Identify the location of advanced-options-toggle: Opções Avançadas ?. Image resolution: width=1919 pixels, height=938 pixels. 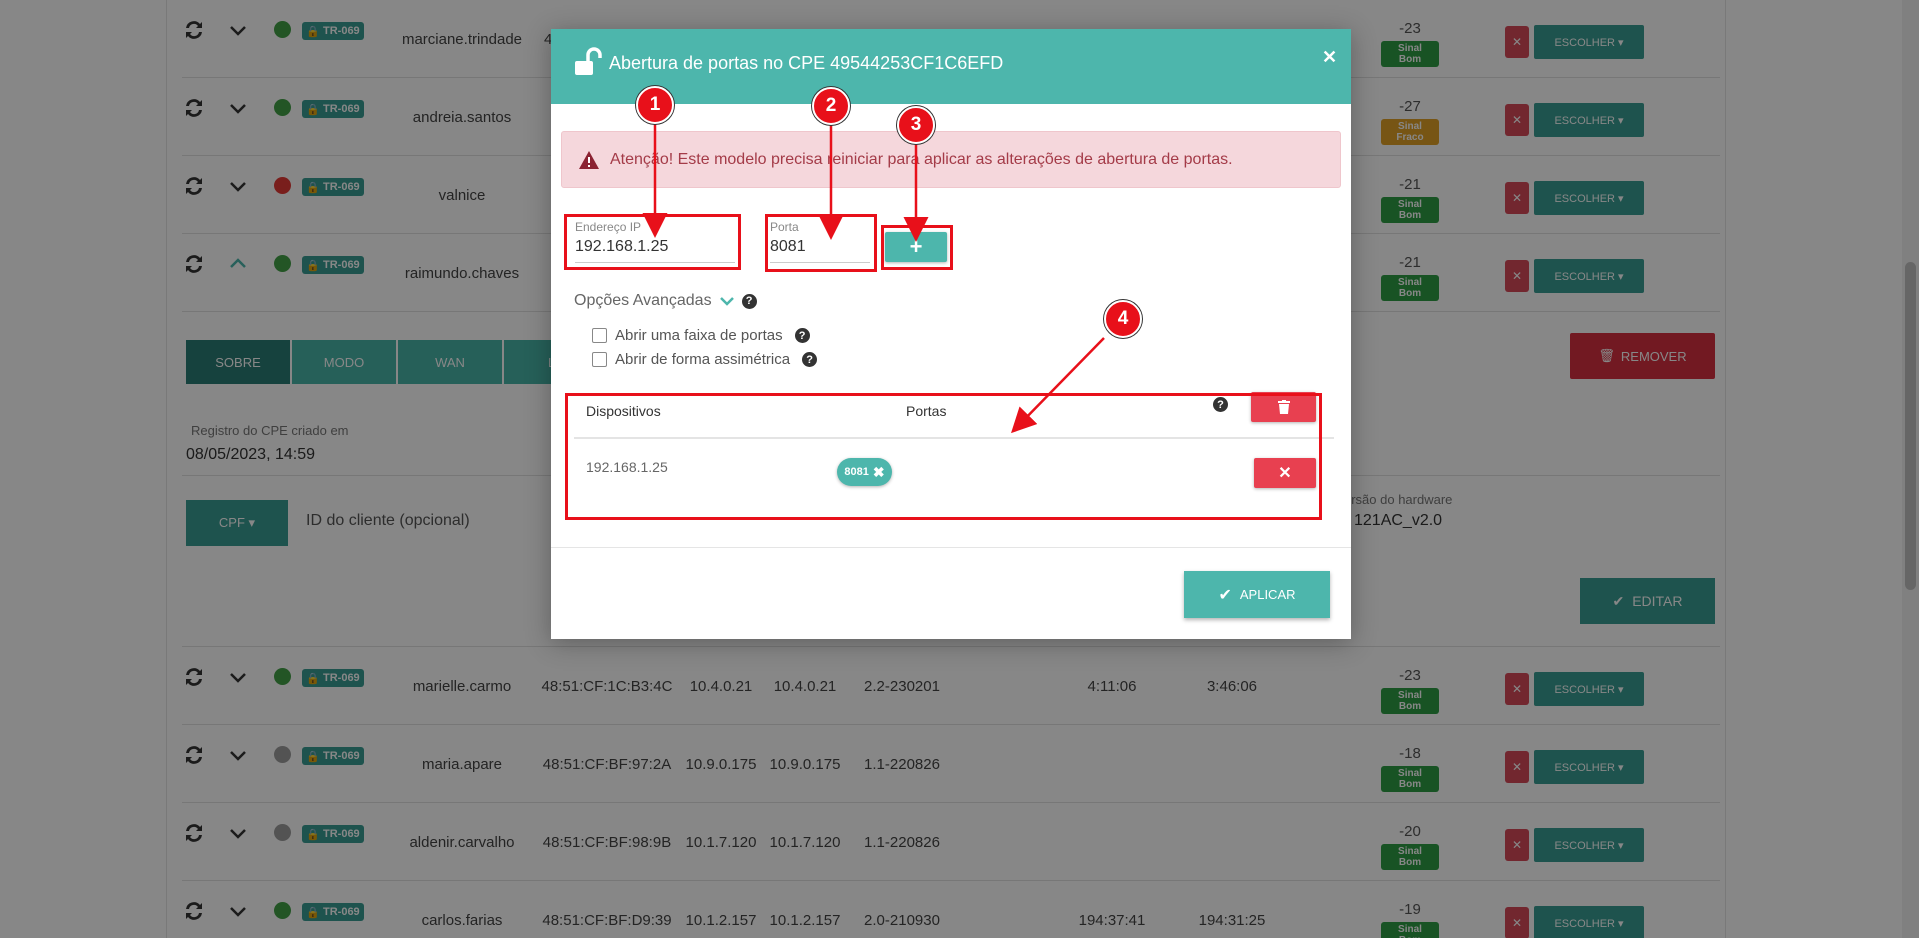
(665, 301).